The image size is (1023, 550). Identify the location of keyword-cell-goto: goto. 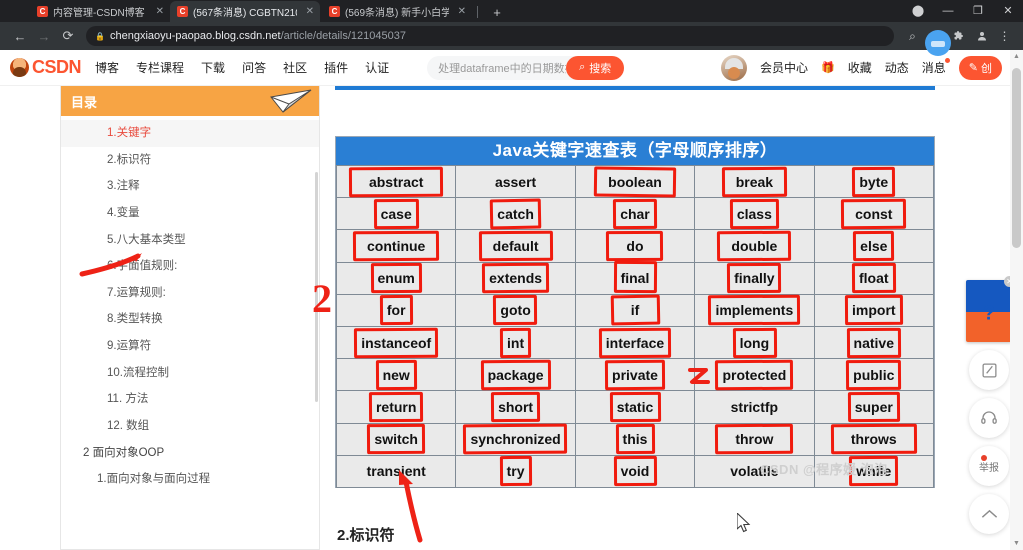
(515, 310).